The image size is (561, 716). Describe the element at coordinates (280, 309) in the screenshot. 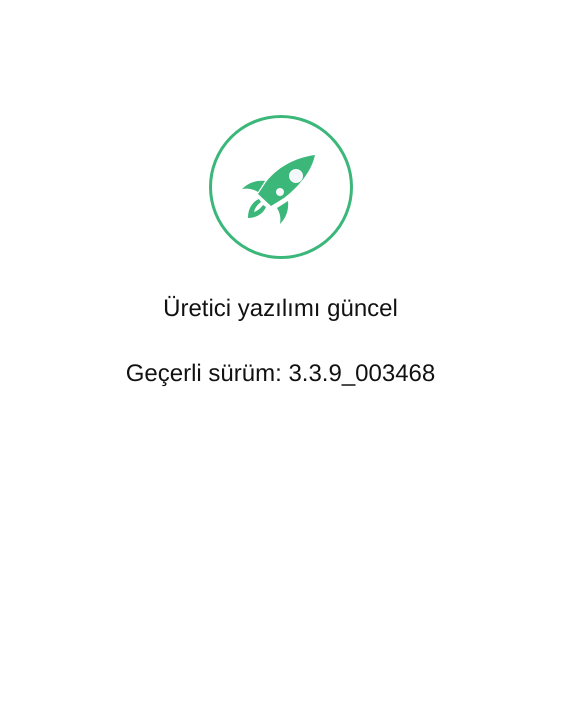

I see `status-title: Üretici yazılımı güncel` at that location.